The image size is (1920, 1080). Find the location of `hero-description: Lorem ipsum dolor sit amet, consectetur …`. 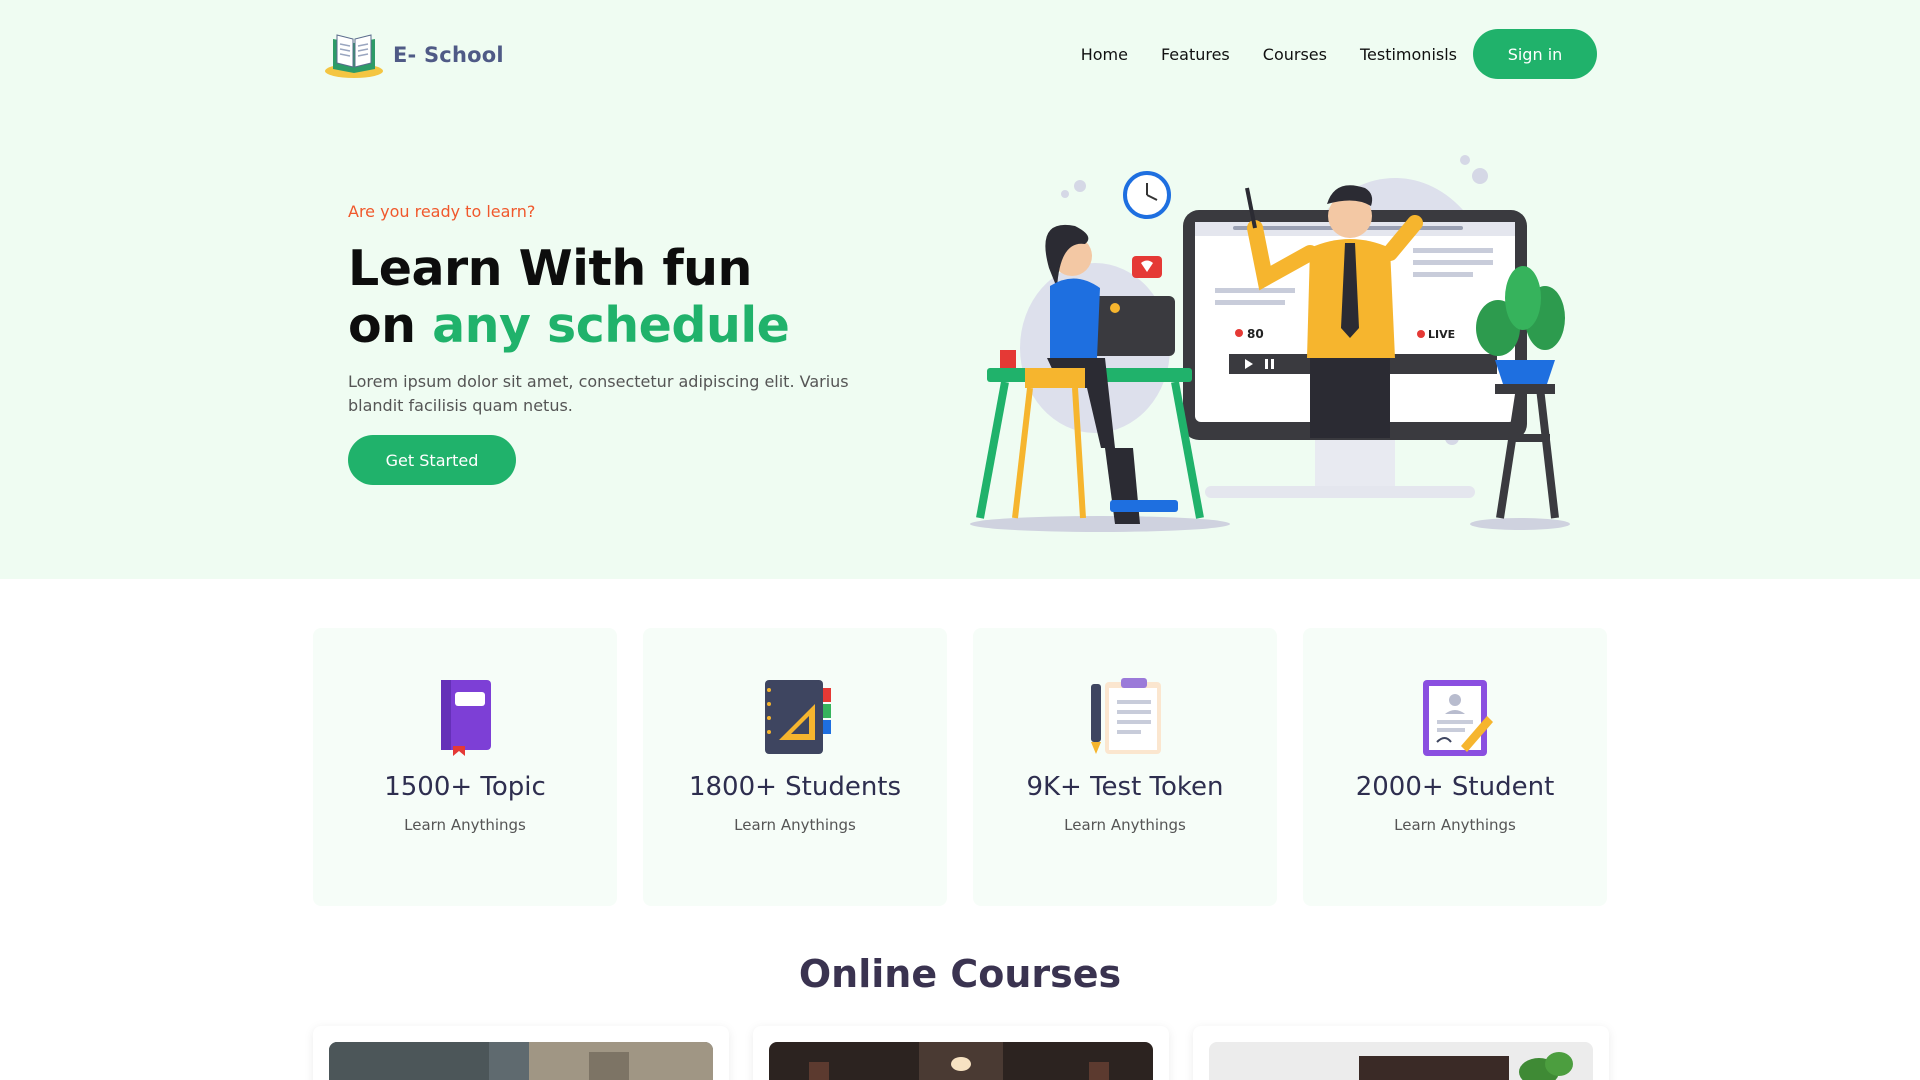

hero-description: Lorem ipsum dolor sit amet, consectetur … is located at coordinates (598, 393).